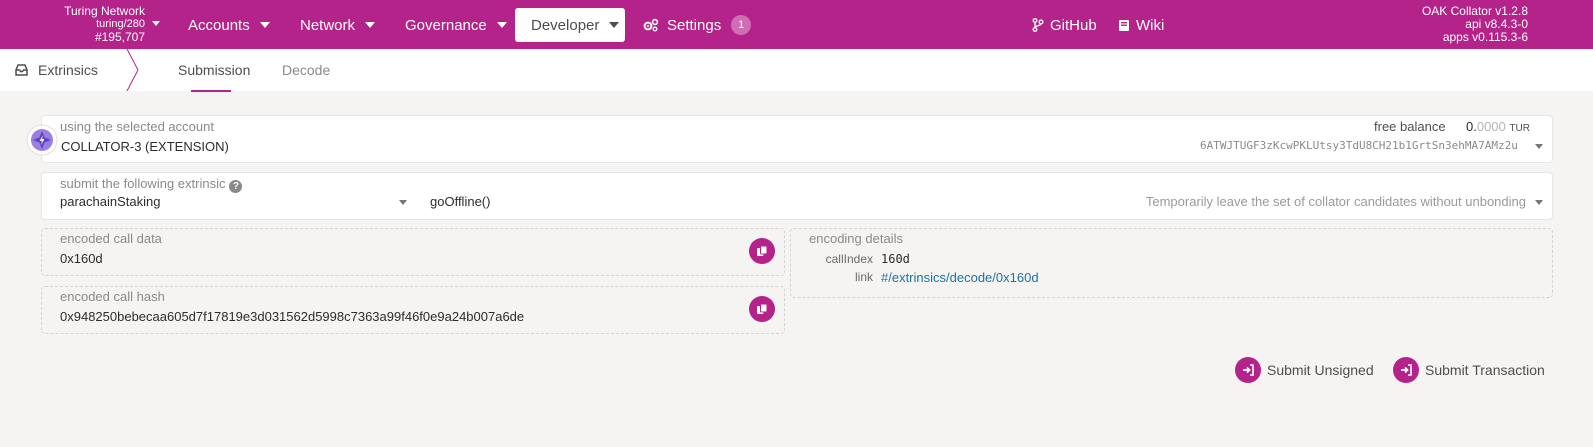 The image size is (1593, 447). What do you see at coordinates (68, 70) in the screenshot?
I see `tab-root-label: Extrinsics` at bounding box center [68, 70].